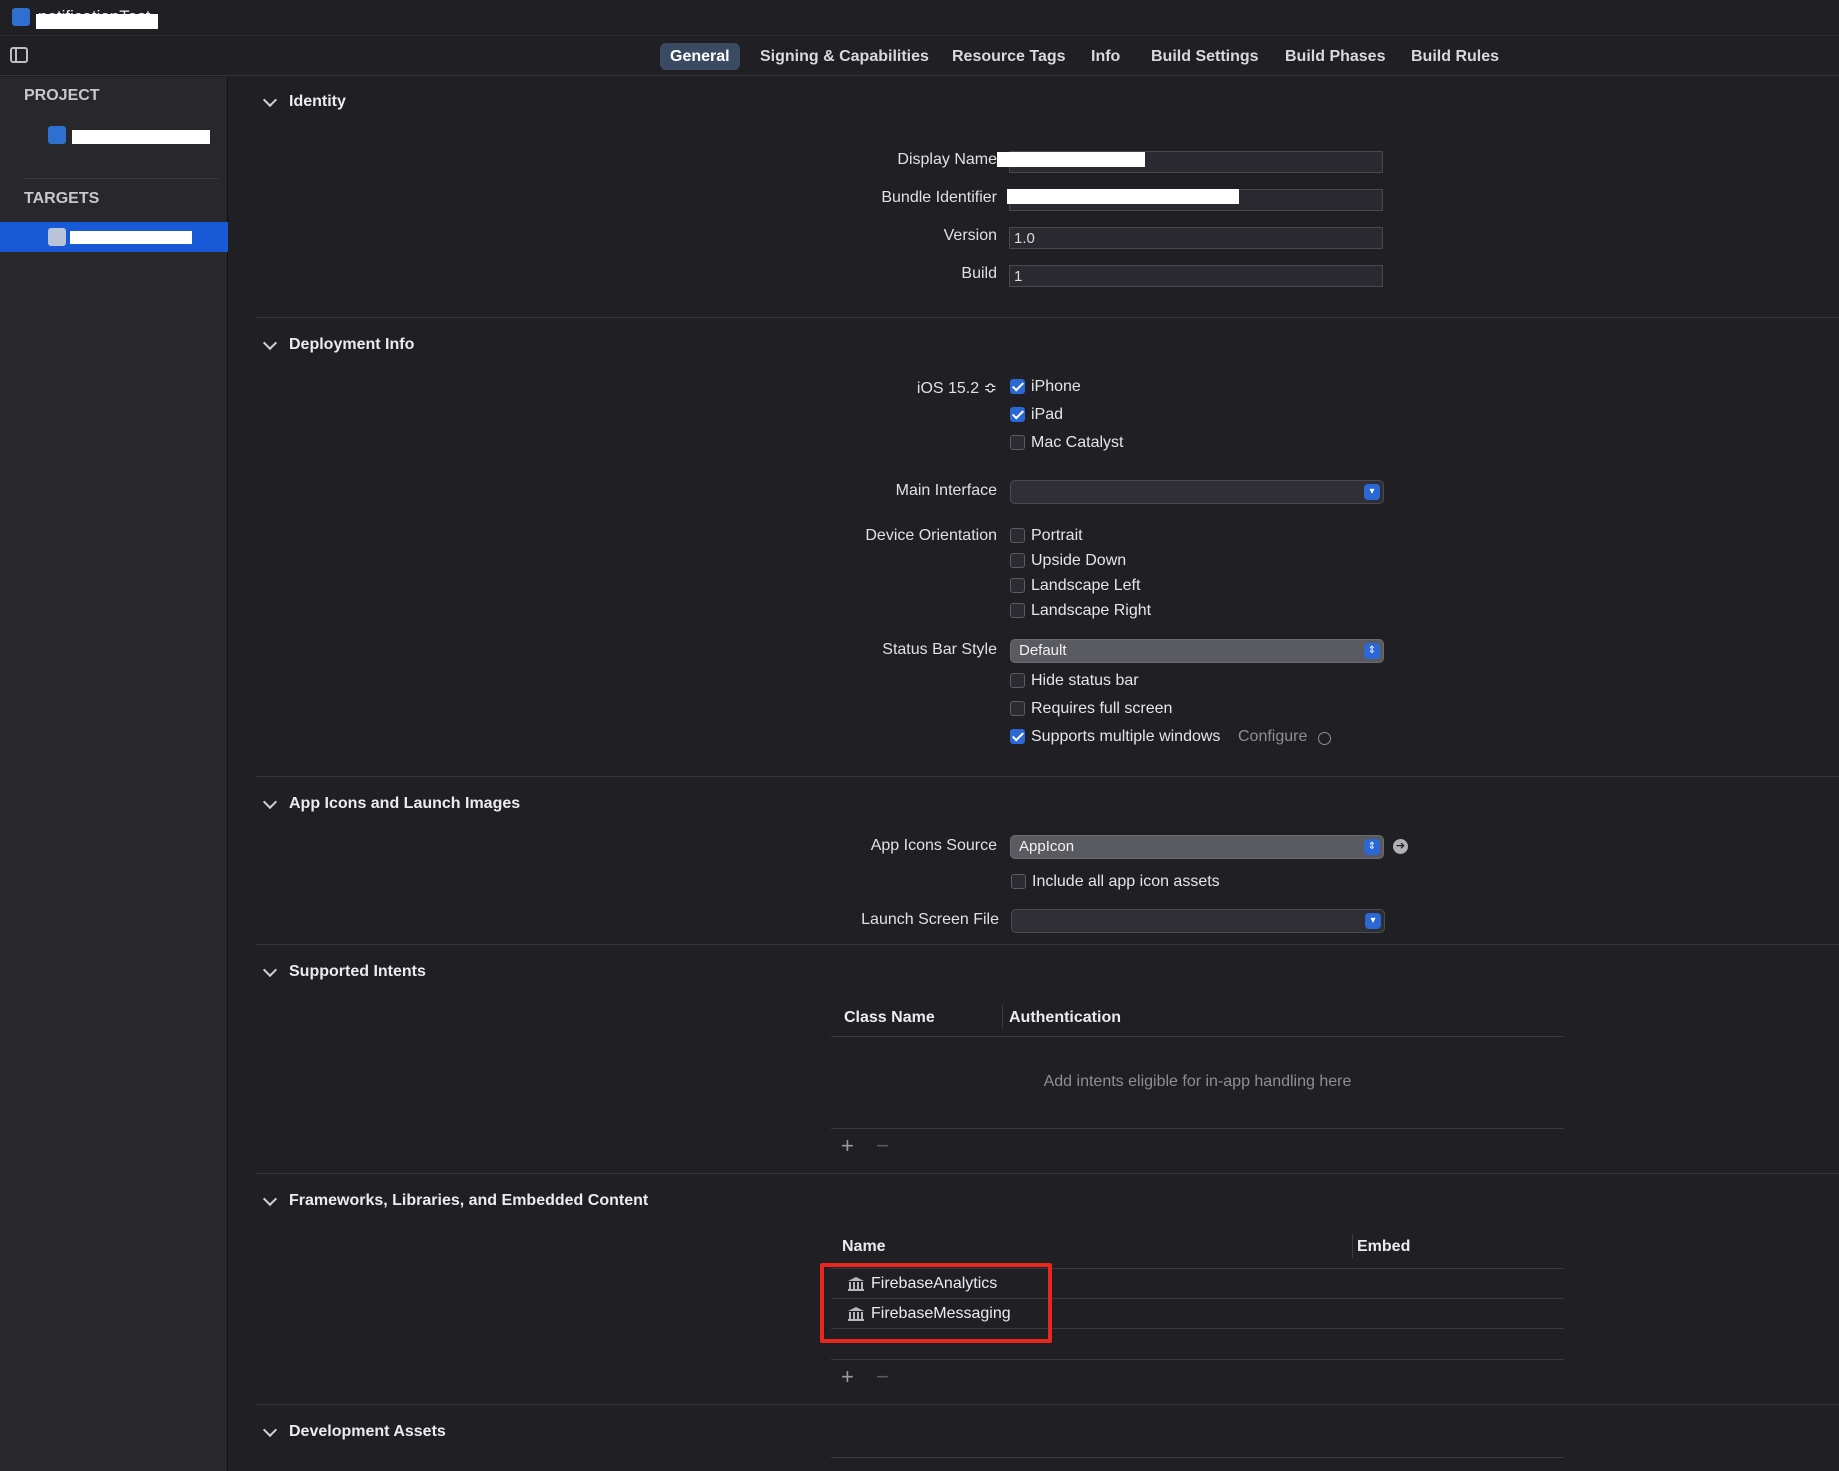 The width and height of the screenshot is (1839, 1471). I want to click on sidebar-item-target, so click(114, 237).